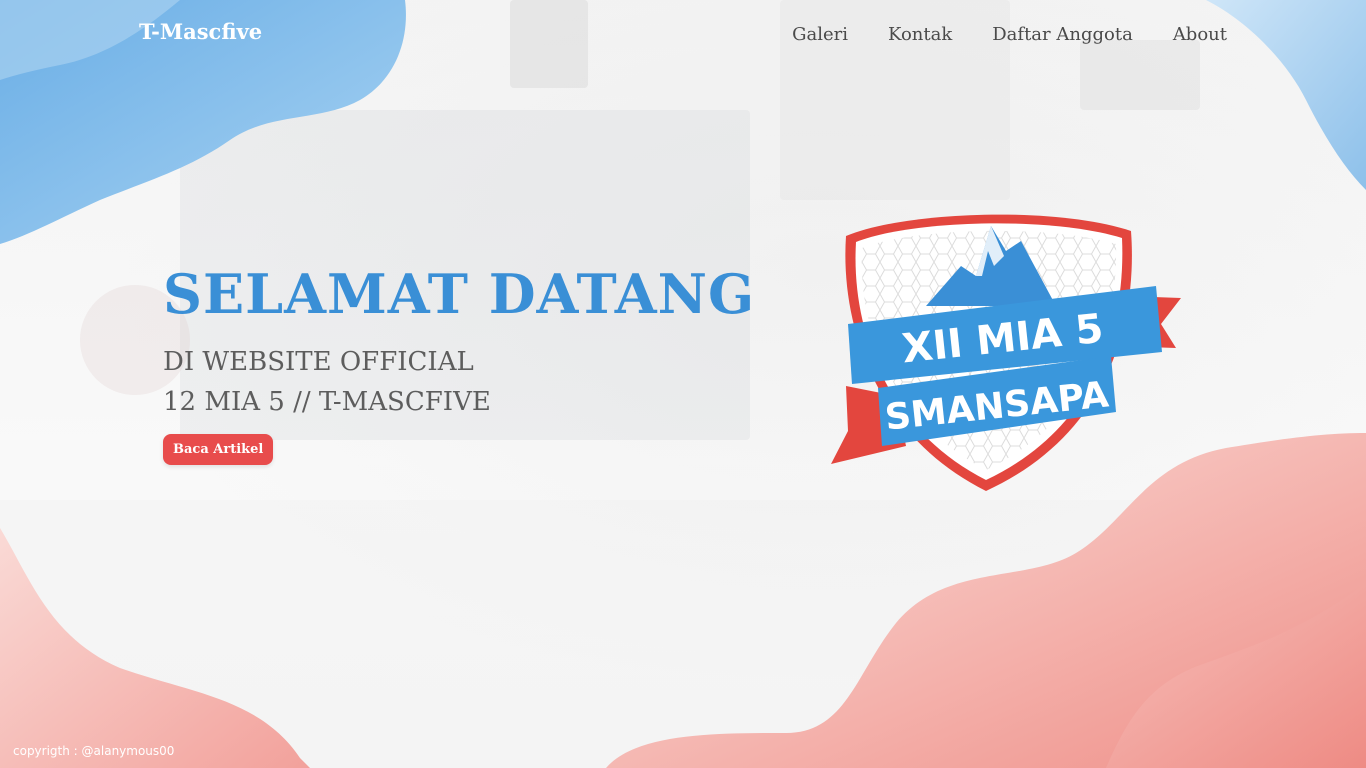 The height and width of the screenshot is (768, 1366). What do you see at coordinates (155, 648) in the screenshot?
I see `red-blob-bottom-left` at bounding box center [155, 648].